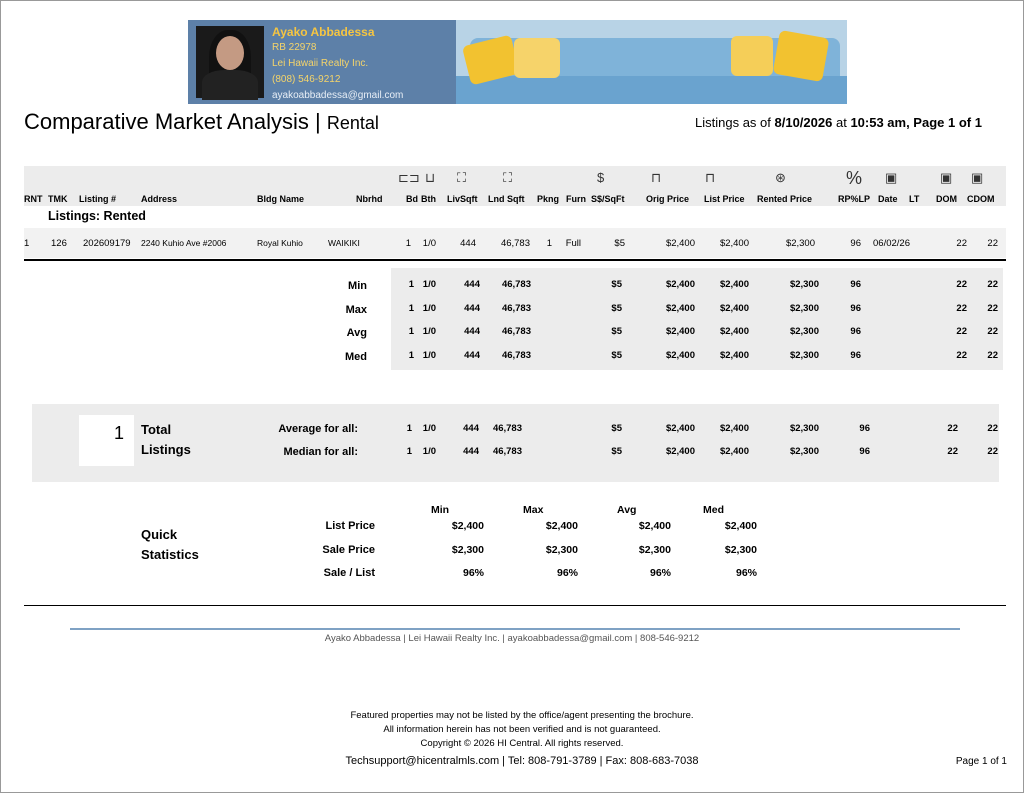 This screenshot has width=1024, height=793. I want to click on row-divider, so click(515, 260).